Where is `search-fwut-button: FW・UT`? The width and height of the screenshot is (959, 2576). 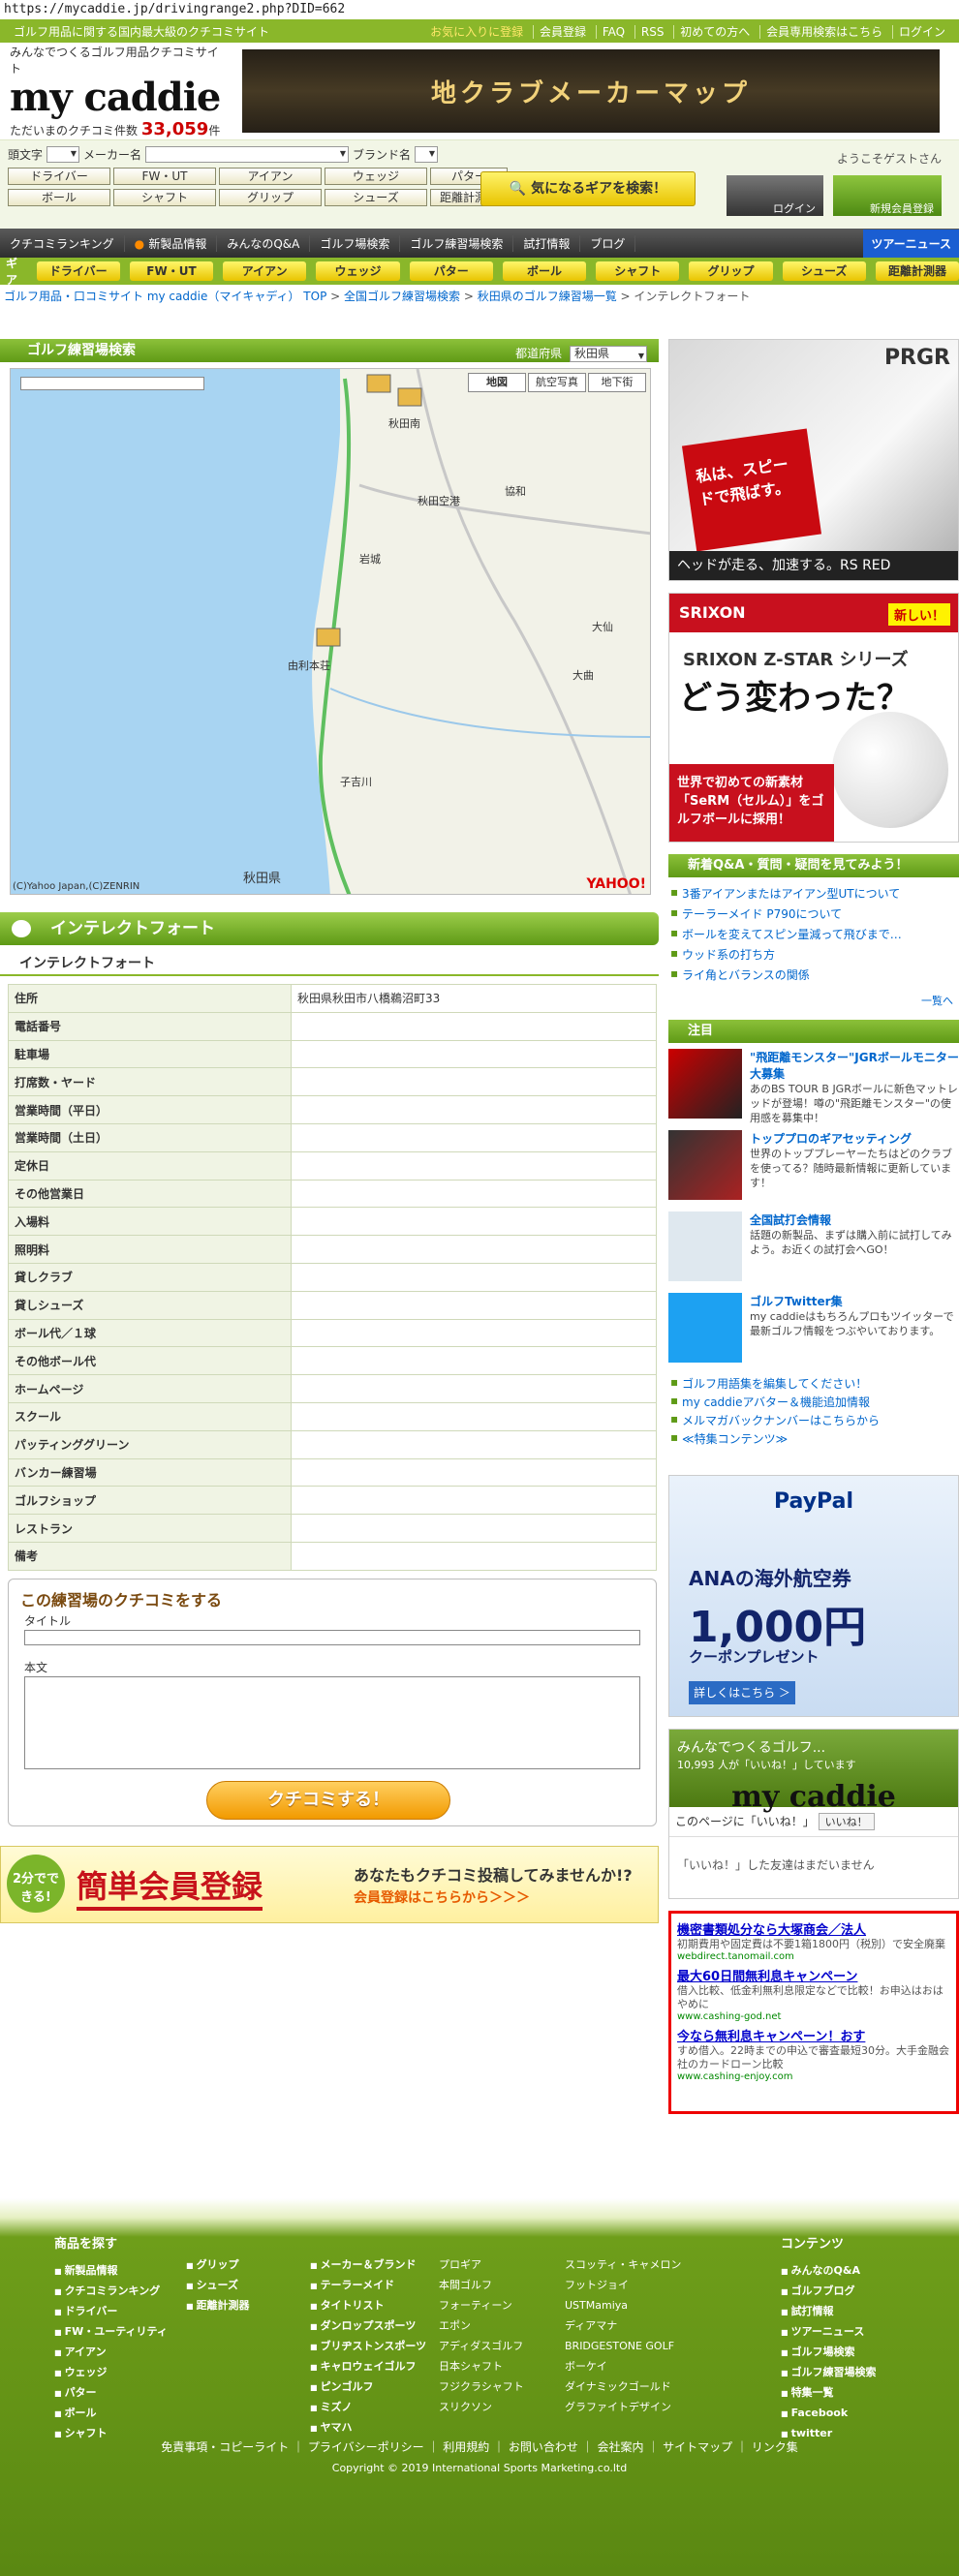 search-fwut-button: FW・UT is located at coordinates (164, 176).